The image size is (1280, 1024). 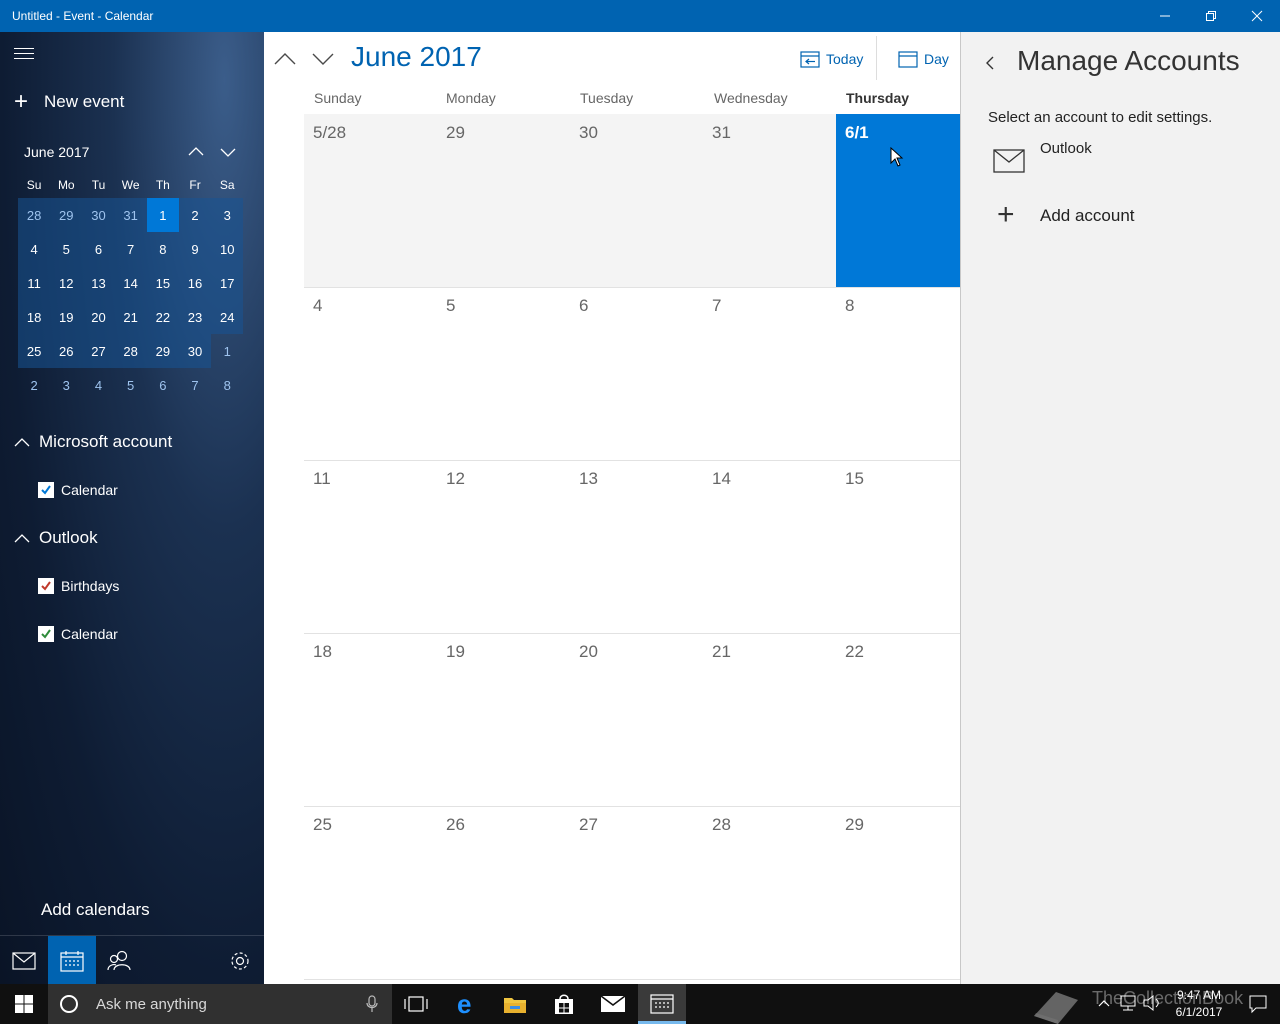 I want to click on people-app-button, so click(x=120, y=960).